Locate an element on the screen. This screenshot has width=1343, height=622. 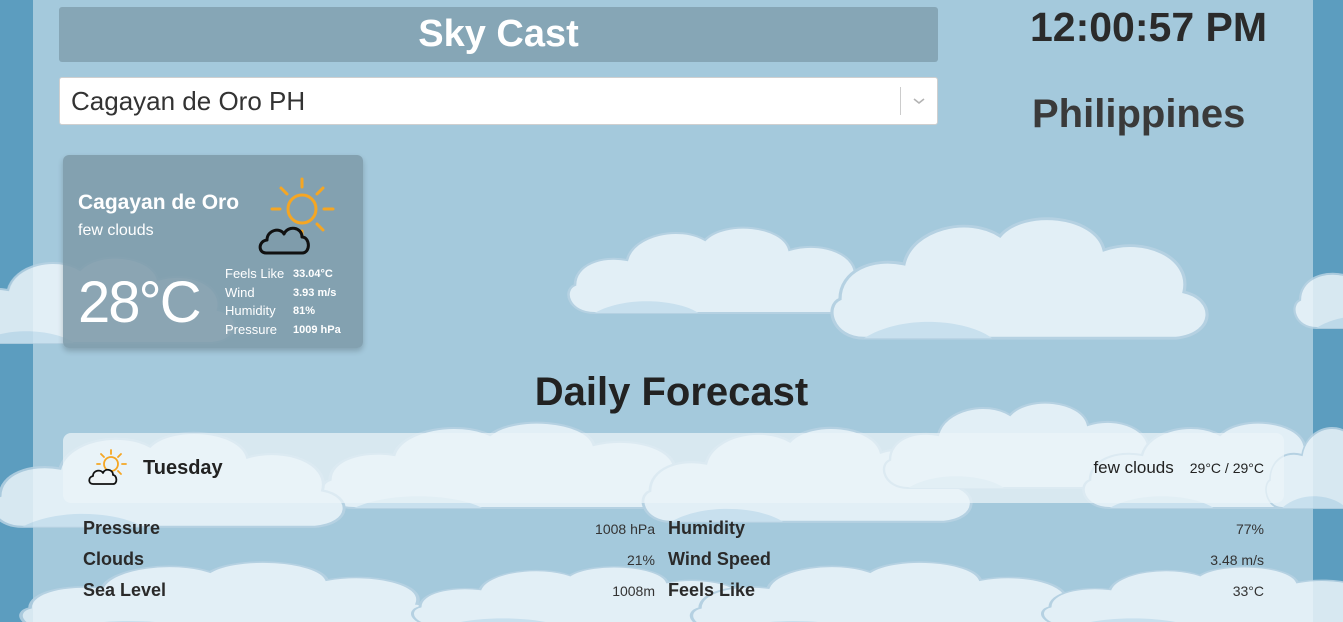
chevron-down-icon is located at coordinates (919, 101).